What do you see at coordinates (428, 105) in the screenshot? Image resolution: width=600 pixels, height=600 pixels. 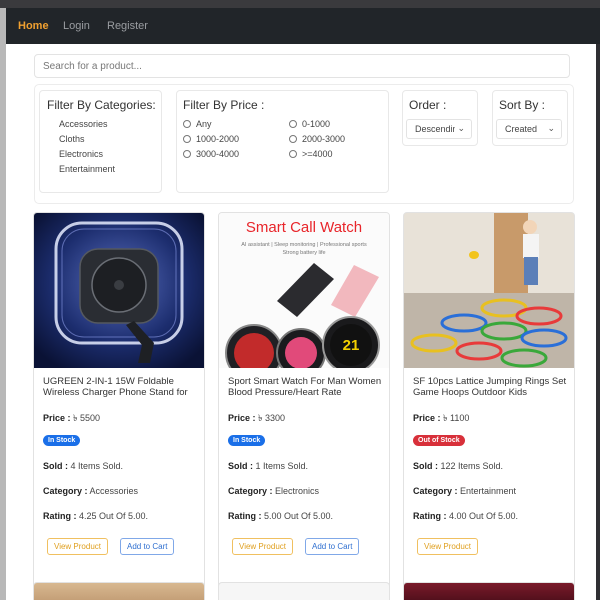 I see `order-filter-title: Order :` at bounding box center [428, 105].